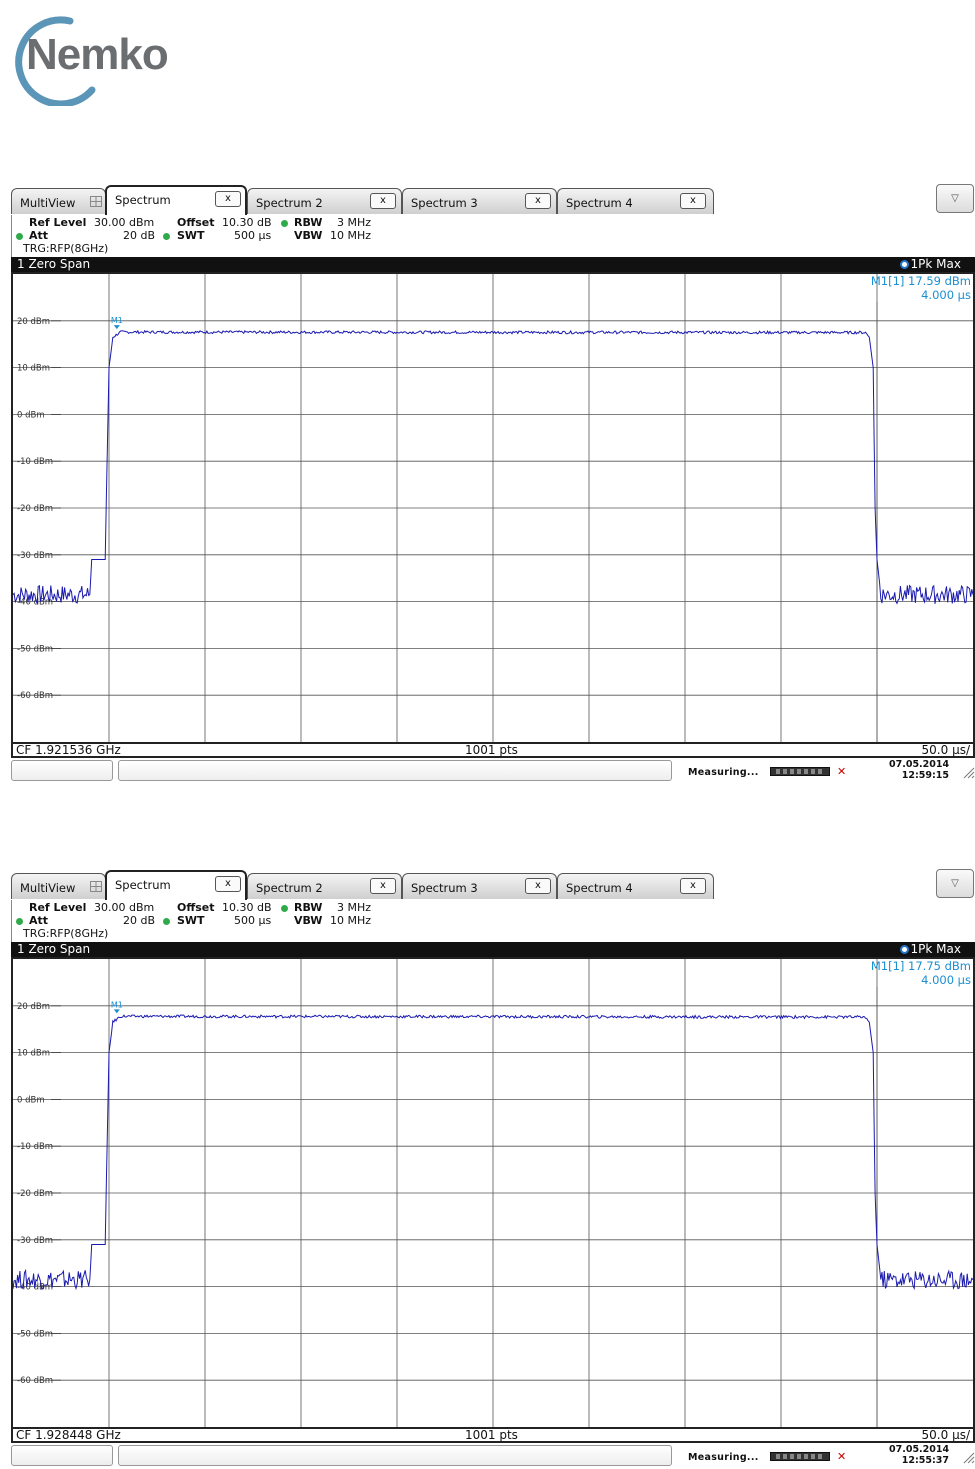  Describe the element at coordinates (247, 222) in the screenshot. I see `offset-value: 10.30 dB` at that location.